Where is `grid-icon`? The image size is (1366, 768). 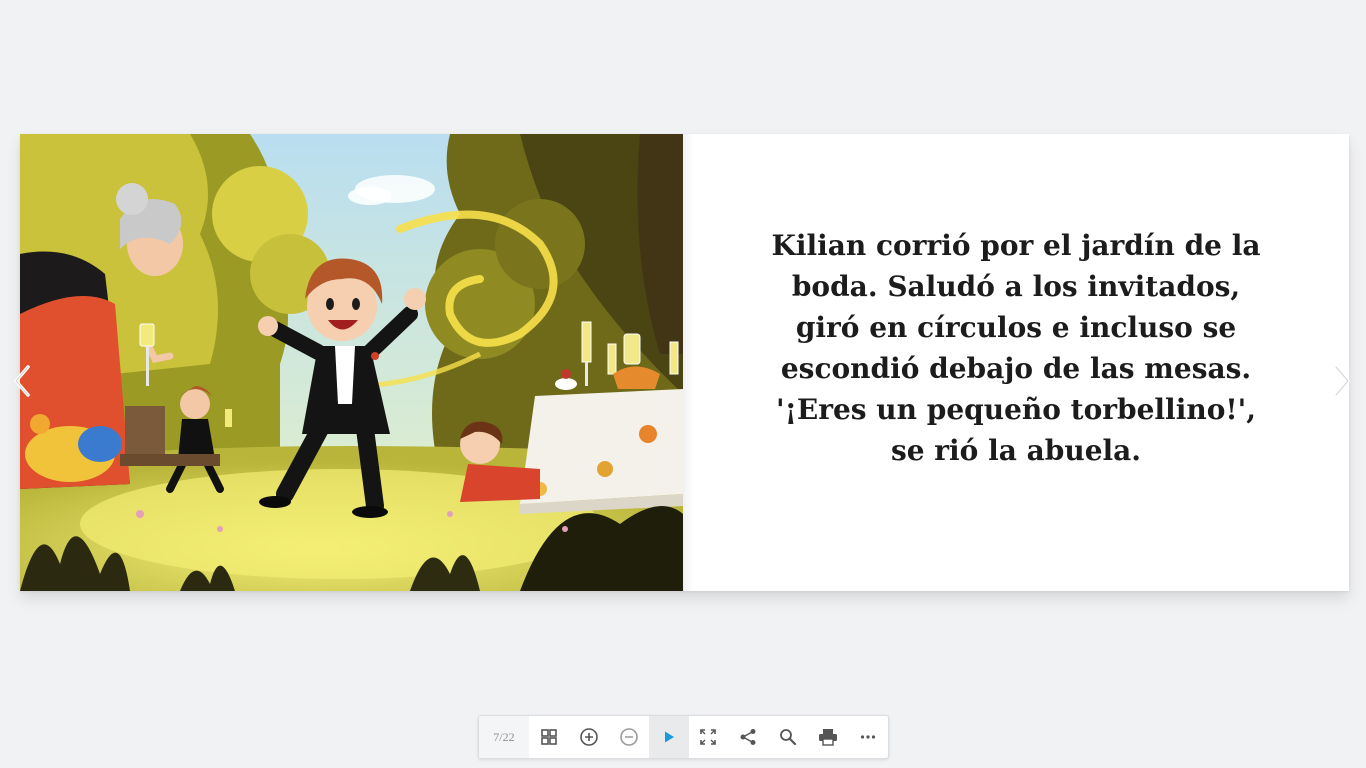 grid-icon is located at coordinates (549, 737).